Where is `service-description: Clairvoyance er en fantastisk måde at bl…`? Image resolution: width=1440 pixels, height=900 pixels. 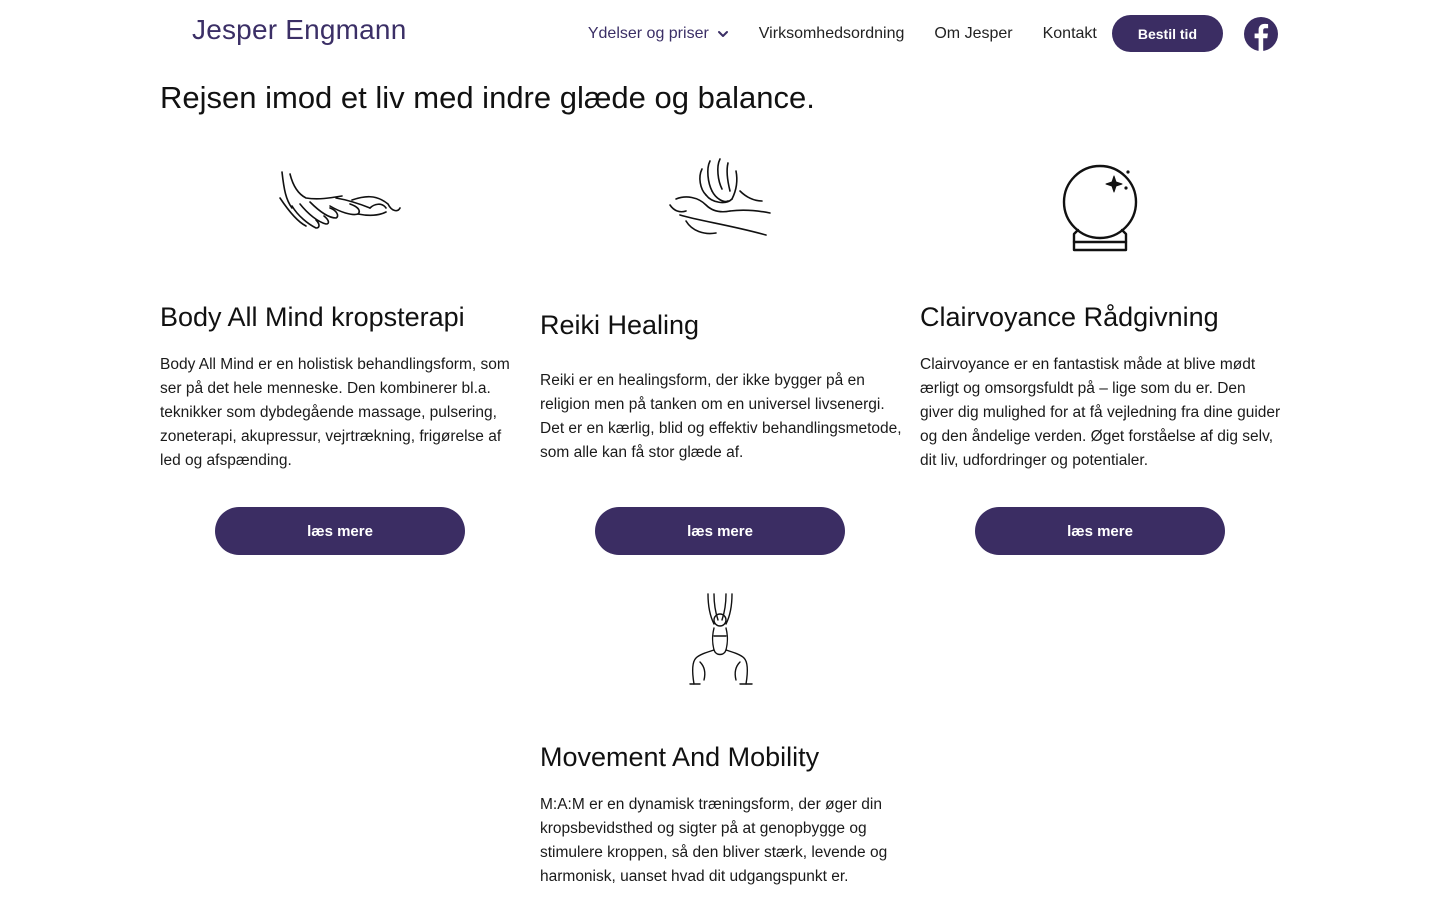 service-description: Clairvoyance er en fantastisk måde at bl… is located at coordinates (1100, 412).